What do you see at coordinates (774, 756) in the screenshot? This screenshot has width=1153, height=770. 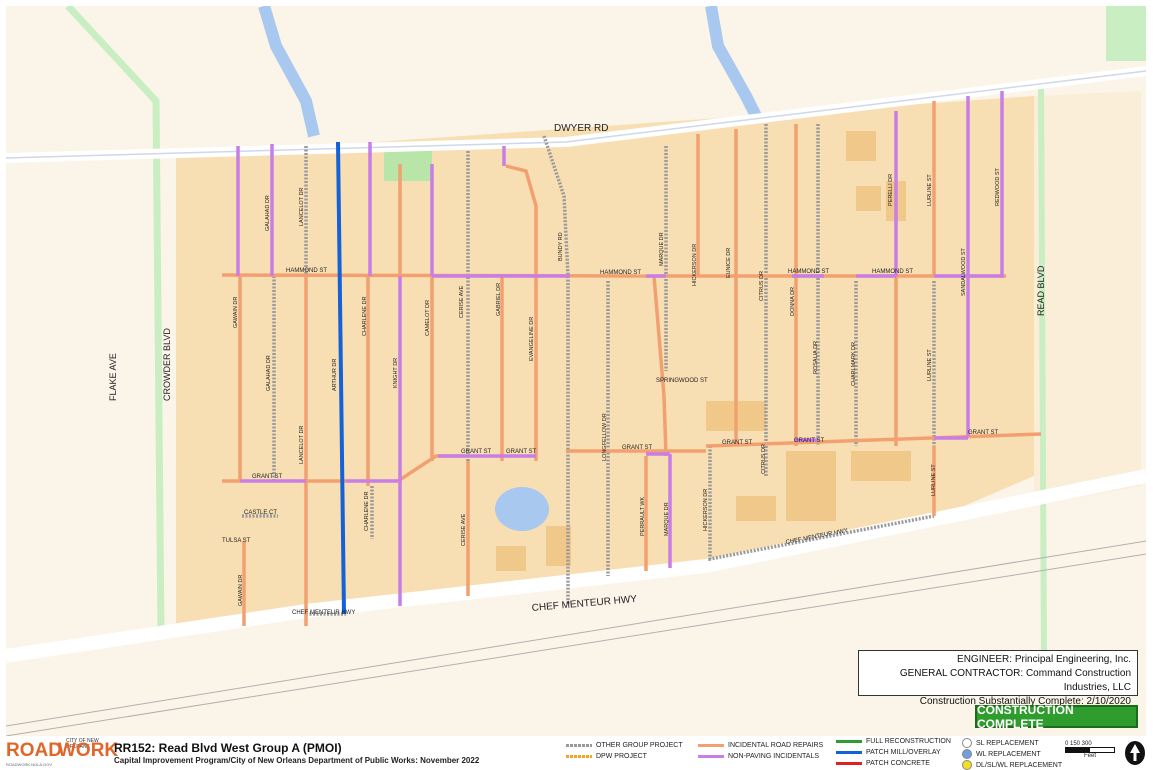 I see `legend-non-paving-label: NON-PAVING INCIDENTALS` at bounding box center [774, 756].